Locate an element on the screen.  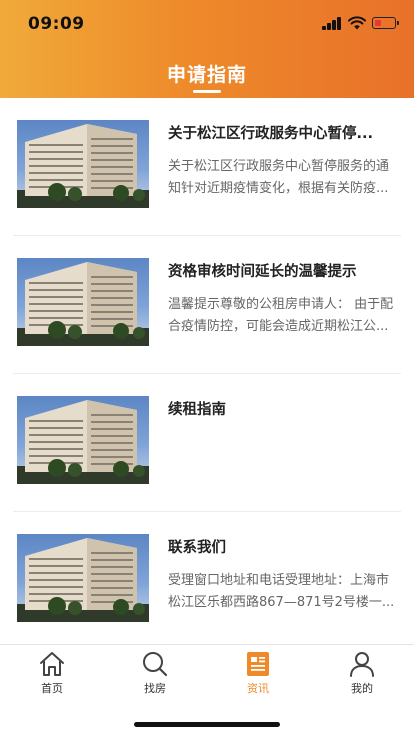
tab-home-label: 首页 is located at coordinates (52, 688).